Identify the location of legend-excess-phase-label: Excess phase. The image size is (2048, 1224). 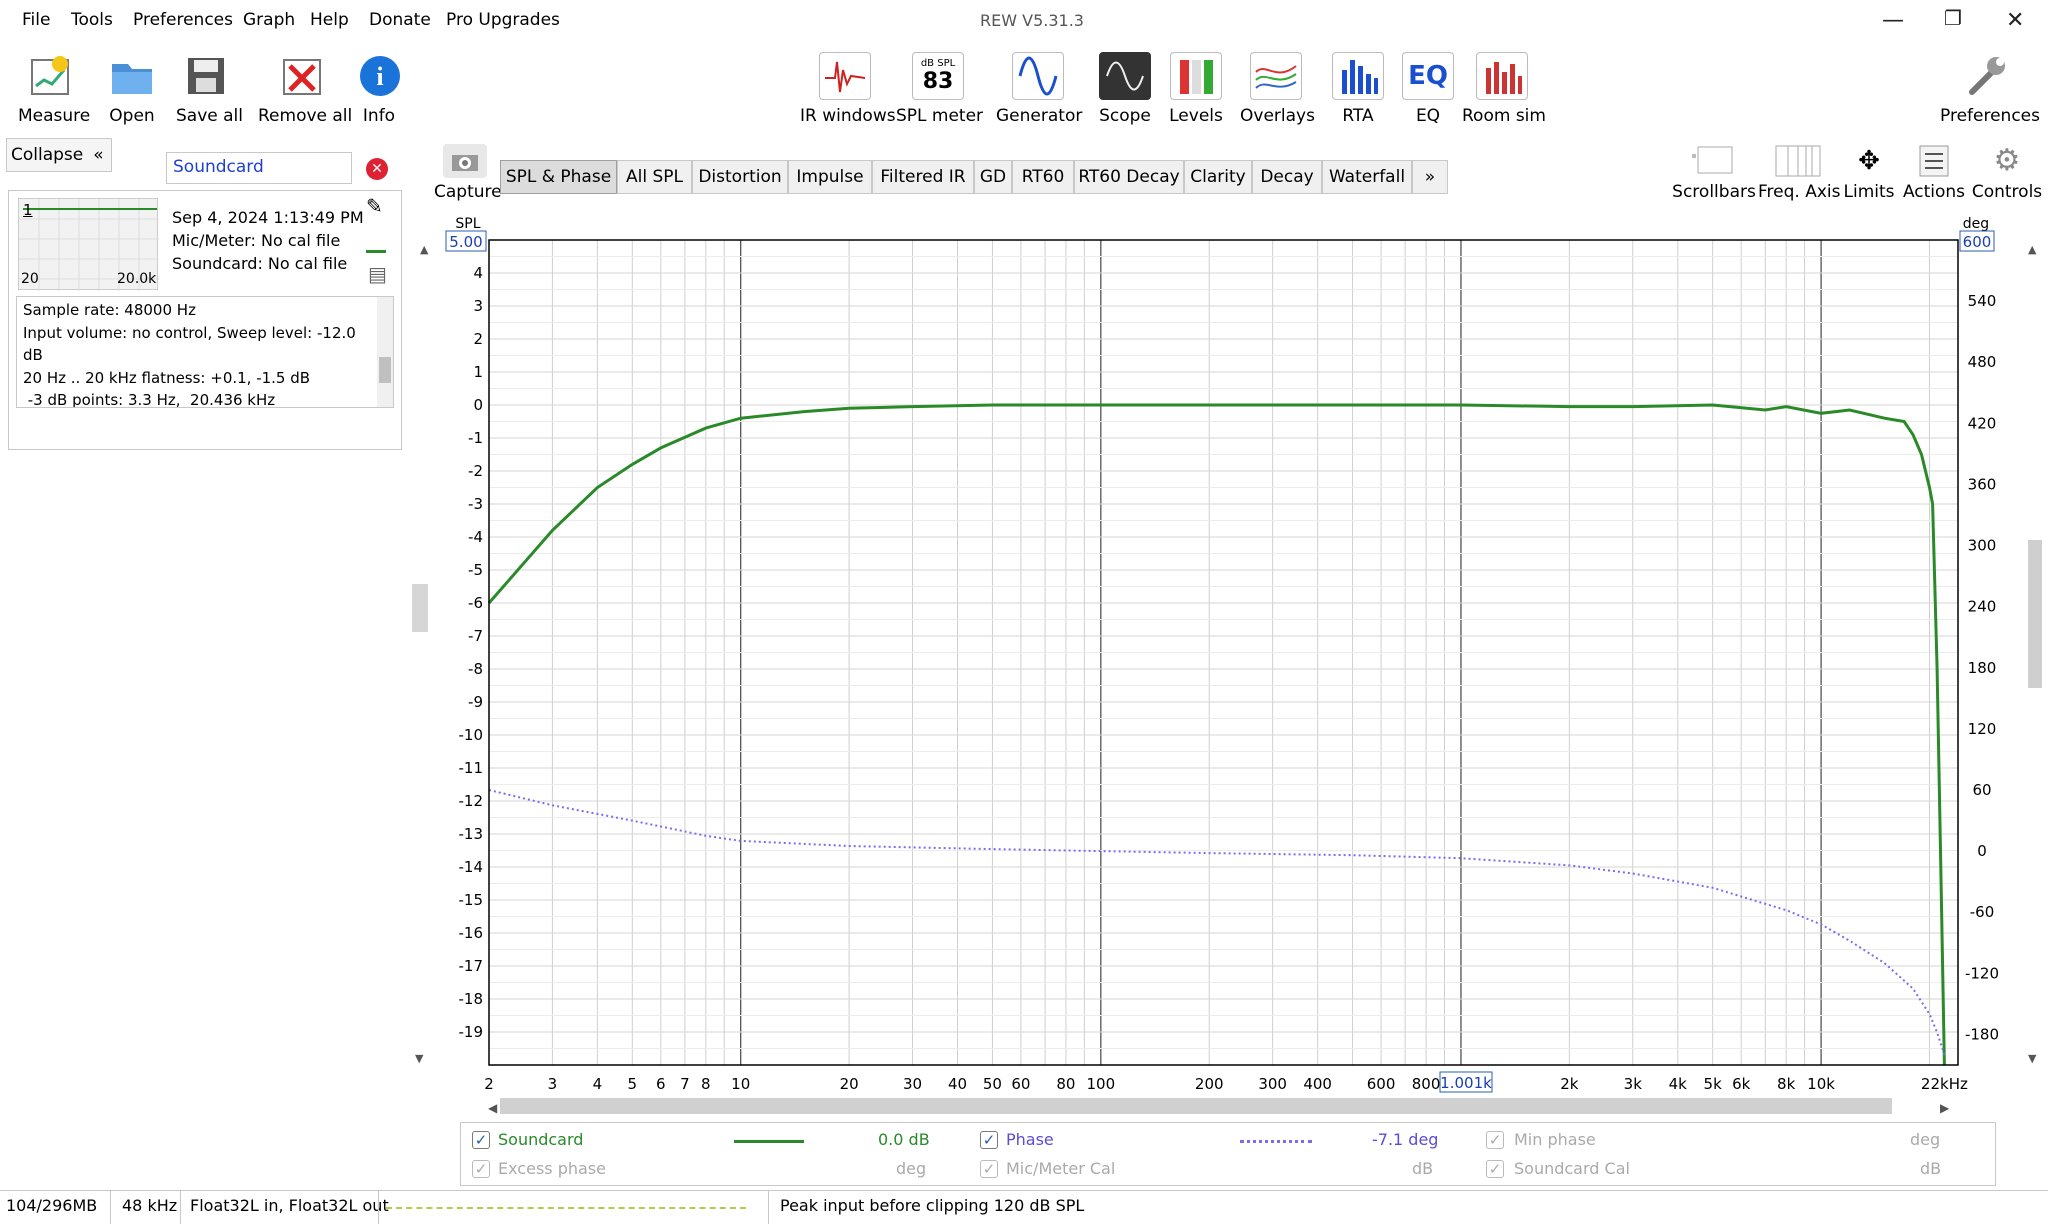
(552, 1168).